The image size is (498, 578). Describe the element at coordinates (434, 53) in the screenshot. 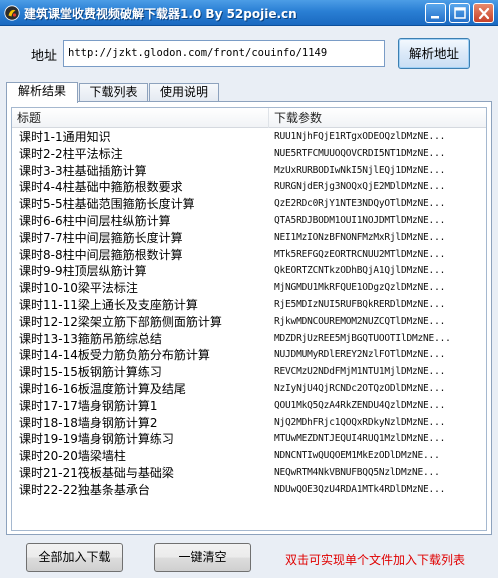

I see `parse-address-button: 解析地址` at that location.